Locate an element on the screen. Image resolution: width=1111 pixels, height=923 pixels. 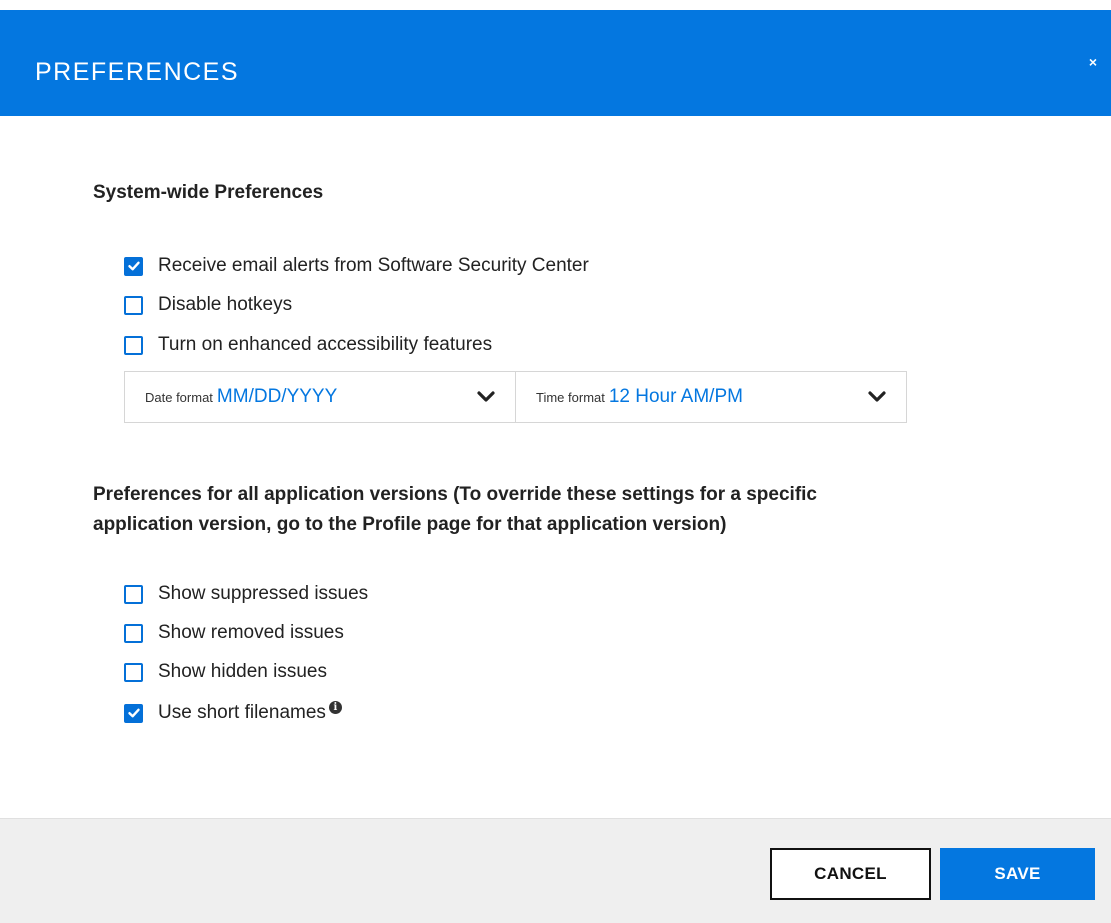
show-suppressed-label: Show suppressed issues is located at coordinates (263, 593).